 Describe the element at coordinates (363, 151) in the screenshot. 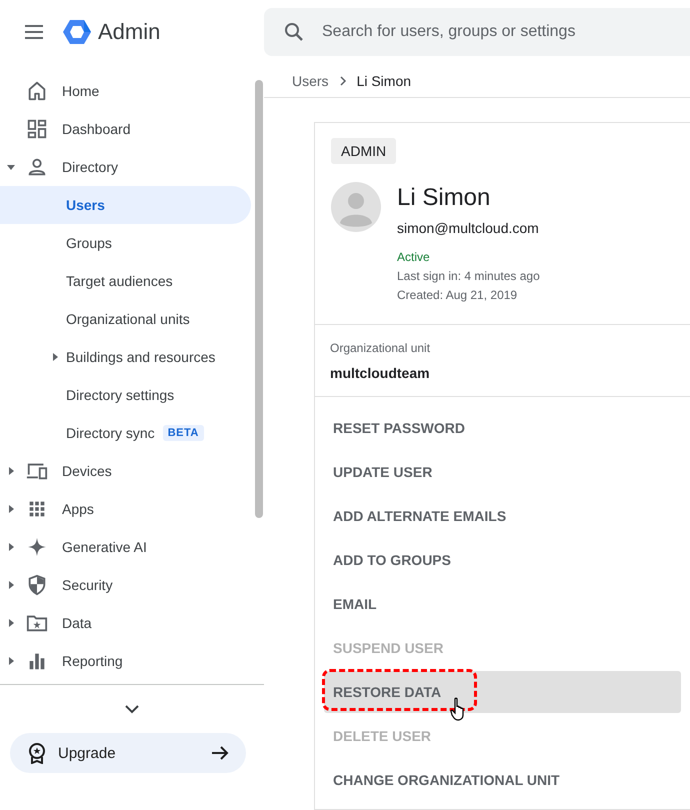

I see `role-tag: ADMIN` at that location.